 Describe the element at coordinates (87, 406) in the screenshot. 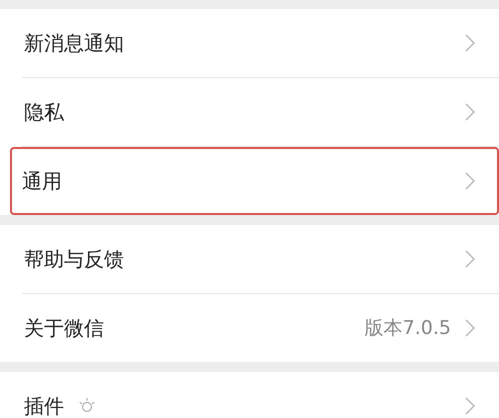

I see `sun-icon` at that location.